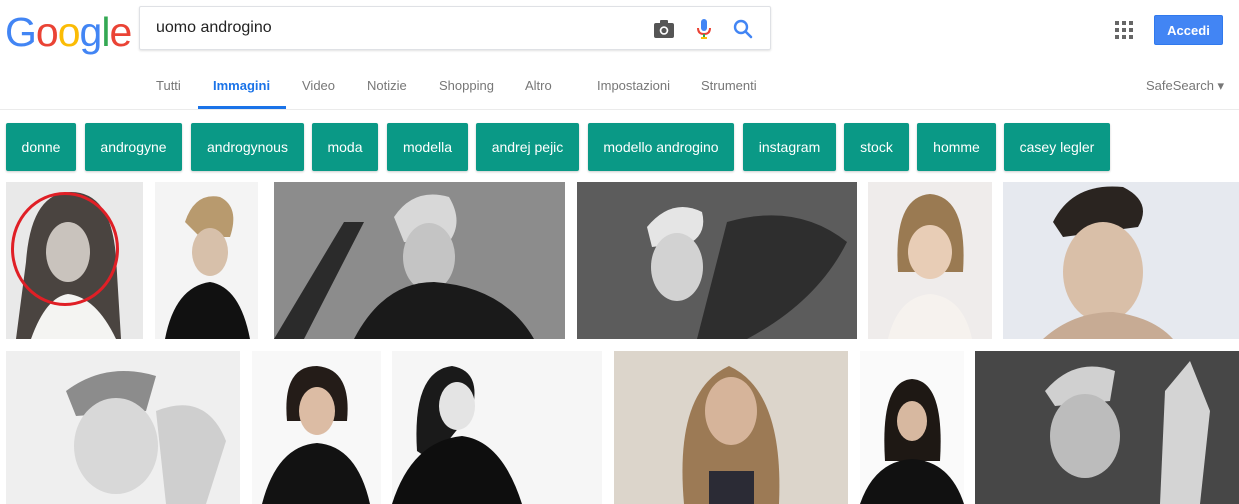  I want to click on chip-homme: homme, so click(956, 147).